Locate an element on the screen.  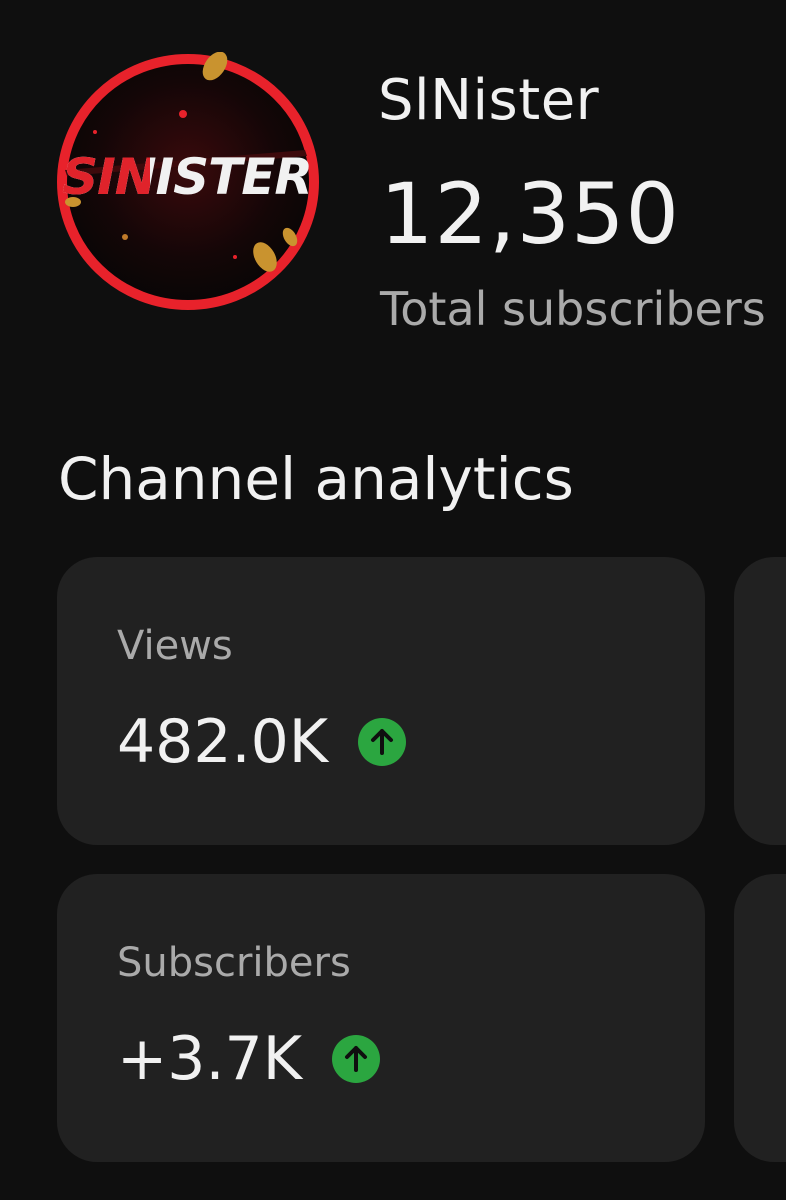
section-title: Channel analytics is located at coordinates (316, 479).